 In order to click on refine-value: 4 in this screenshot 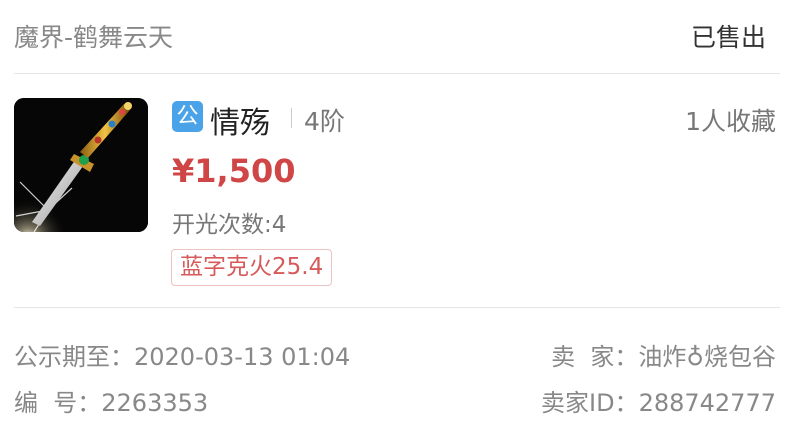, I will do `click(279, 225)`.